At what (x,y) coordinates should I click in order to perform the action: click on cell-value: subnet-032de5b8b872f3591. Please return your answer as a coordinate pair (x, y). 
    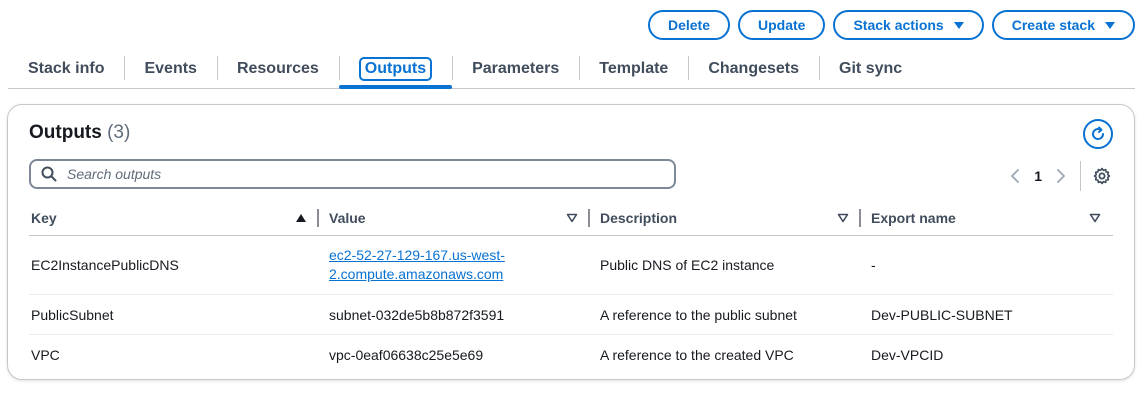
    Looking at the image, I should click on (454, 314).